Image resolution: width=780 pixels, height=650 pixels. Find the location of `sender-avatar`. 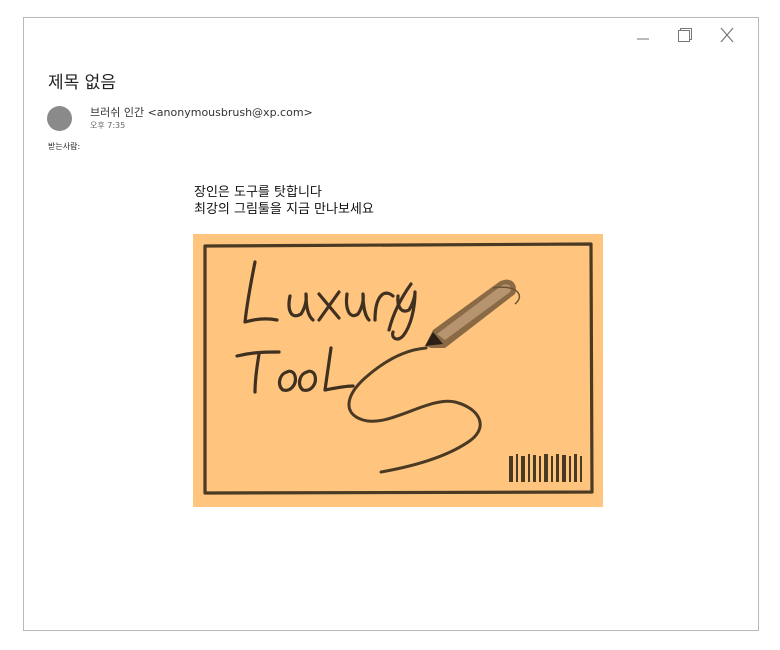

sender-avatar is located at coordinates (59, 118).